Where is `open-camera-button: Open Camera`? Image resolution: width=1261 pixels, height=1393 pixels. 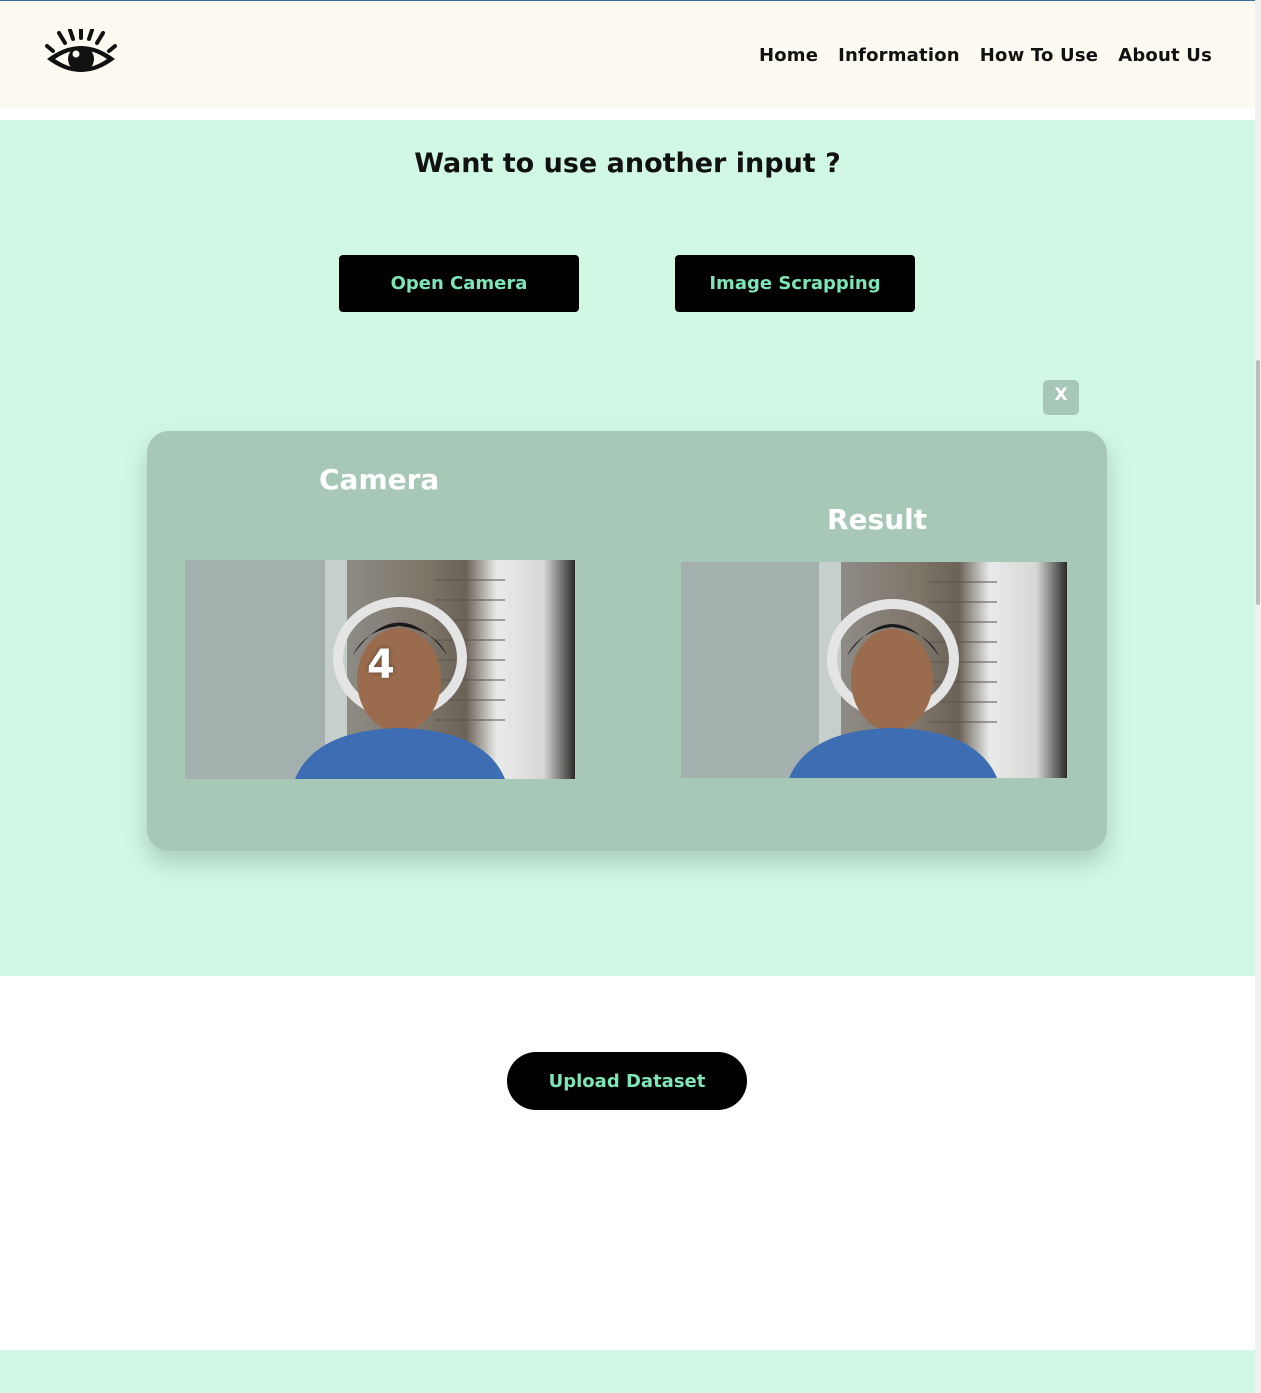
open-camera-button: Open Camera is located at coordinates (459, 283).